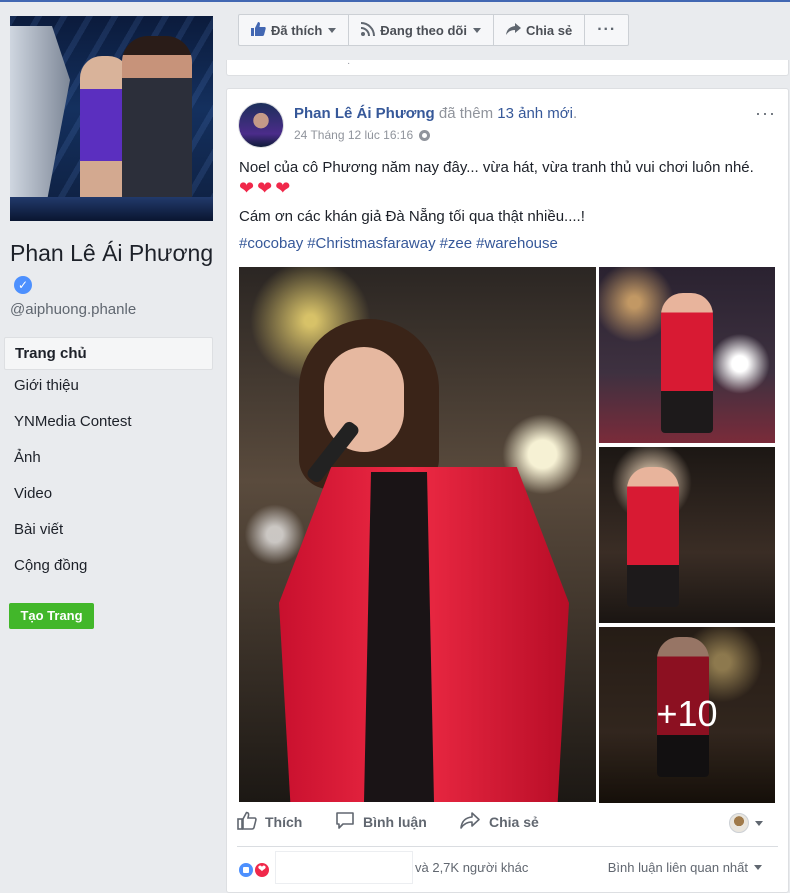 The image size is (790, 893). I want to click on like-label: Thích, so click(284, 822).